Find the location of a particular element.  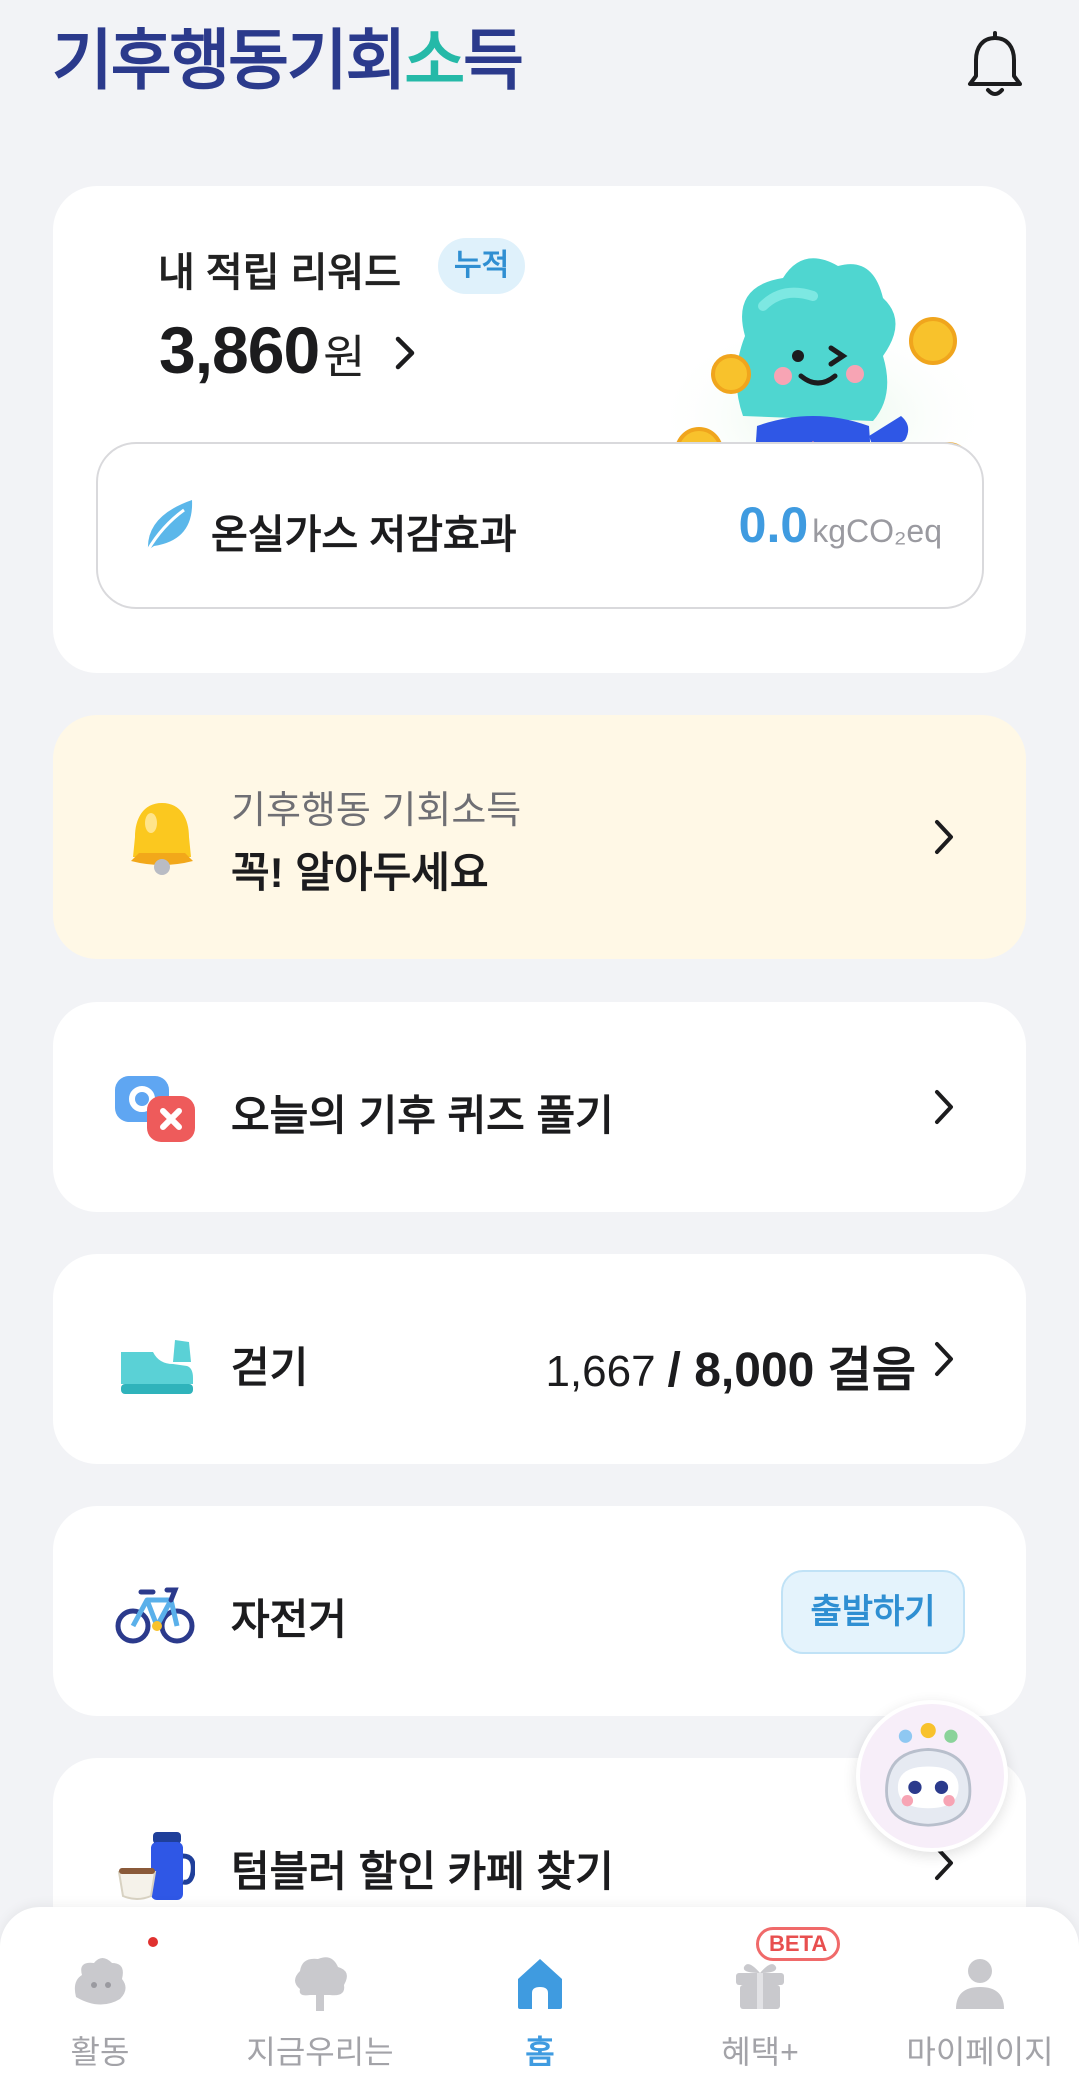

ghg-value-unit: kgCO₂eq is located at coordinates (877, 531).